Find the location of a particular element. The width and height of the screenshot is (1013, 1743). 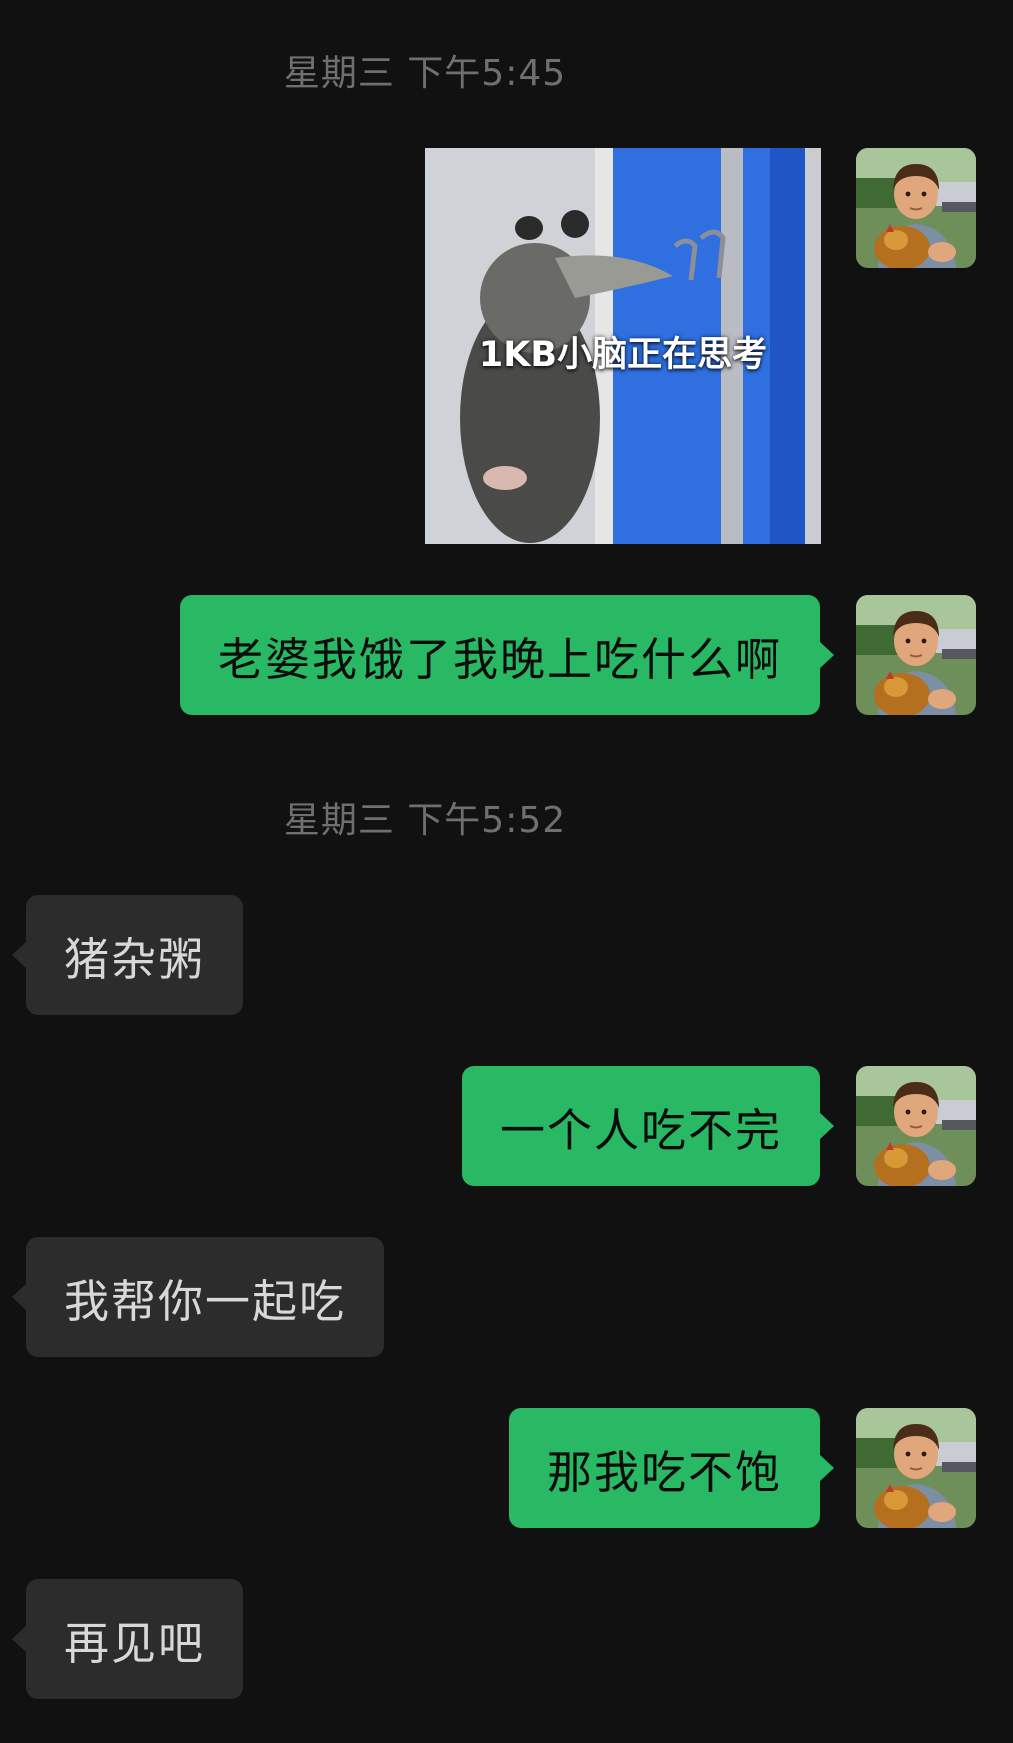

message-bubble-received: 我帮你一起吃 is located at coordinates (198, 1297).